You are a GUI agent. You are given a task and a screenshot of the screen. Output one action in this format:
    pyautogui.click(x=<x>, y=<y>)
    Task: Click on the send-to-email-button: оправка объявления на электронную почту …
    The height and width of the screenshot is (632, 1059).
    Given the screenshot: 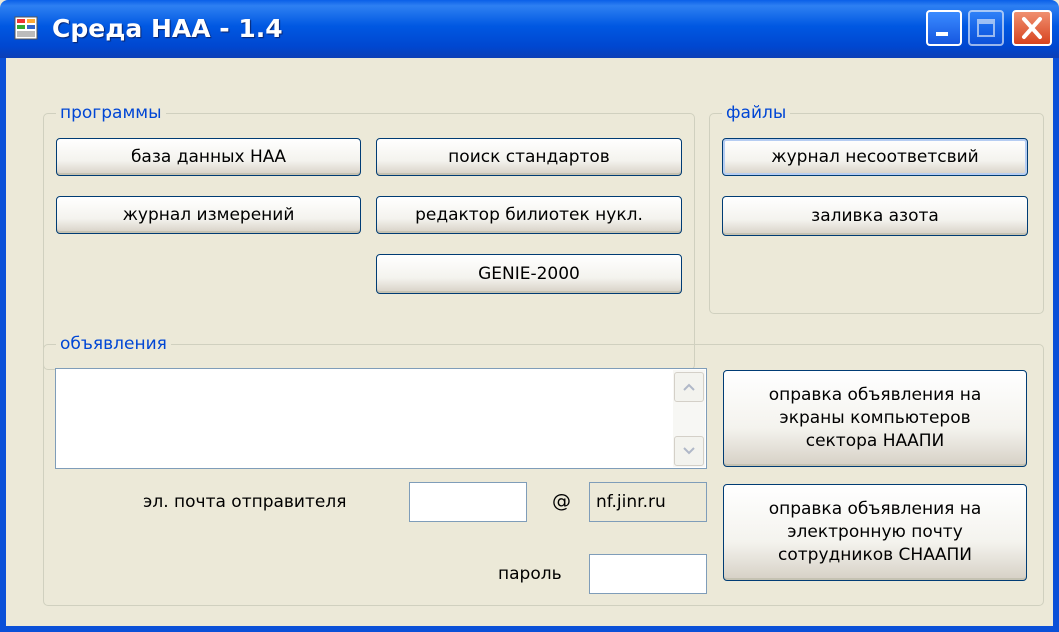 What is the action you would take?
    pyautogui.click(x=875, y=532)
    